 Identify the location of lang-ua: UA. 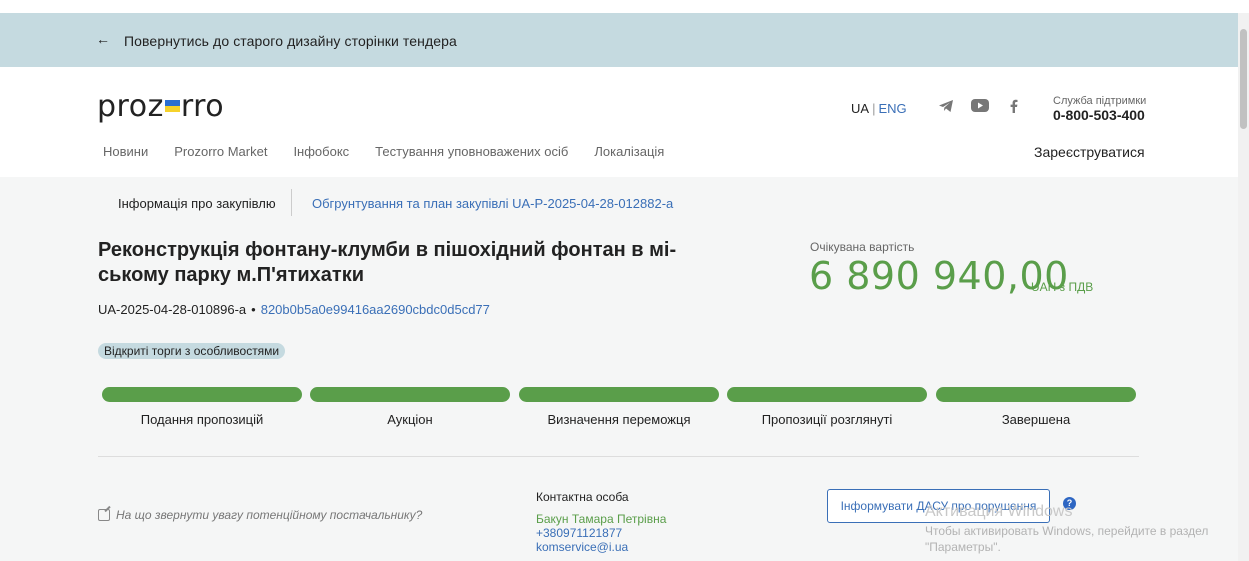
(860, 108).